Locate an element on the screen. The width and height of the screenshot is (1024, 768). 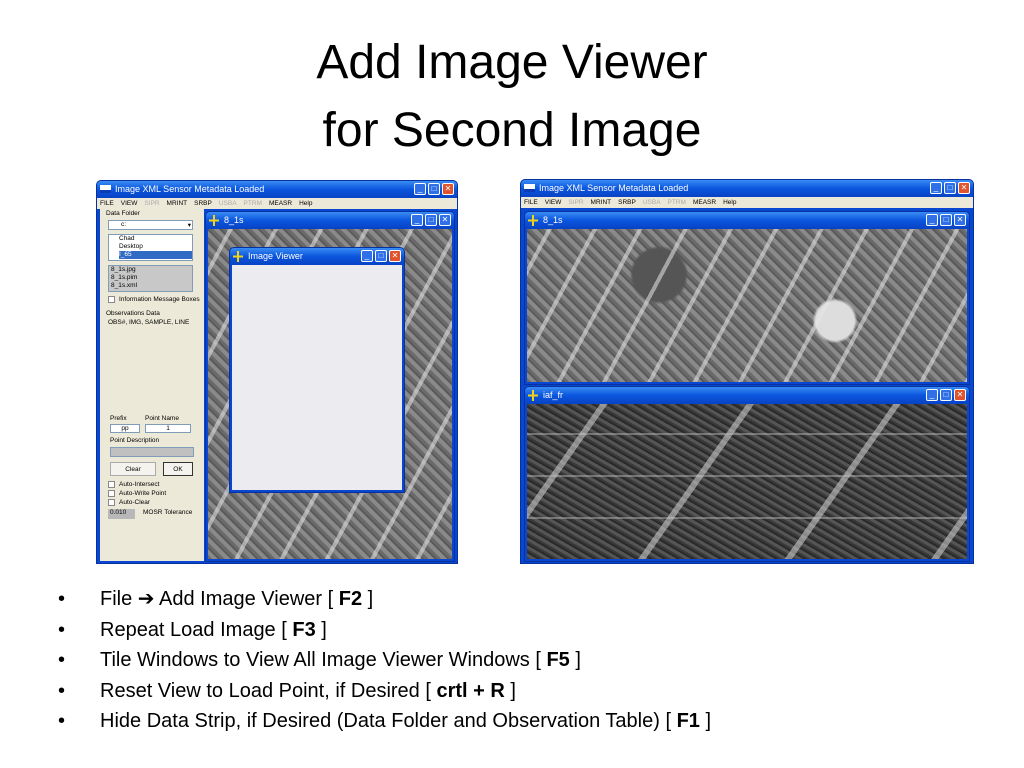
file-item: 8_1s.xml is located at coordinates (151, 286).